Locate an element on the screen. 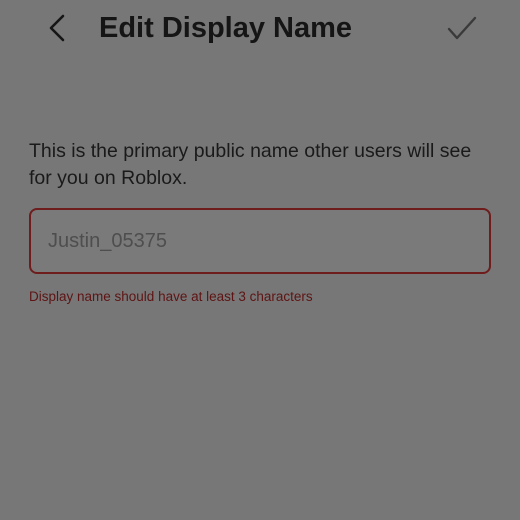 This screenshot has width=520, height=520. confirm-button is located at coordinates (462, 28).